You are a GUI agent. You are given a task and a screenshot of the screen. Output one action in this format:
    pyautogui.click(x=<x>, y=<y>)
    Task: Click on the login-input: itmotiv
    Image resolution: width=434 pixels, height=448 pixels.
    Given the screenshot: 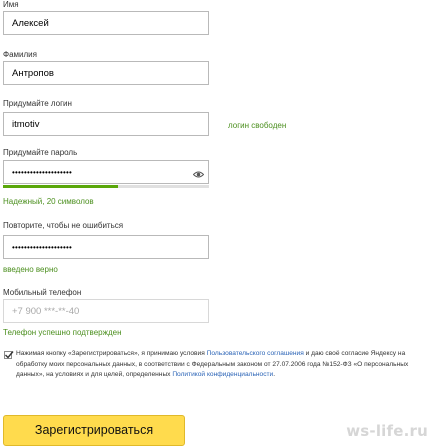 What is the action you would take?
    pyautogui.click(x=106, y=124)
    